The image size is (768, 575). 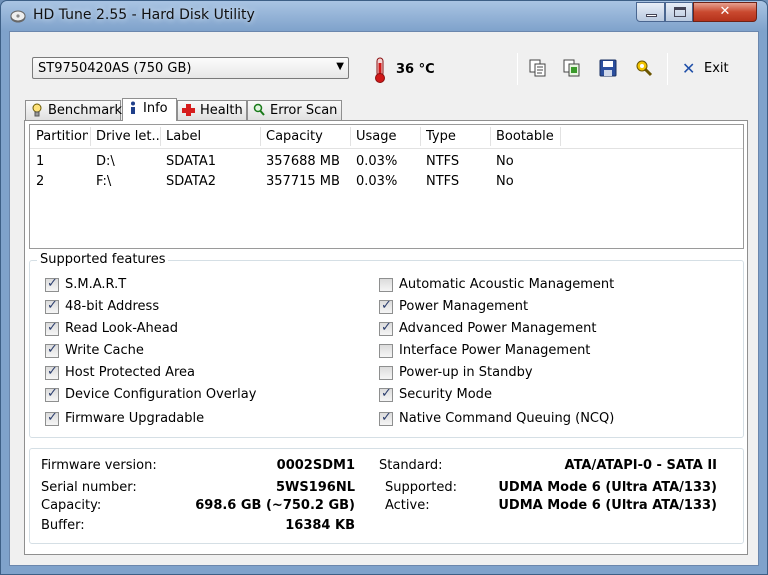 I want to click on column-header: Bootable, so click(x=527, y=136).